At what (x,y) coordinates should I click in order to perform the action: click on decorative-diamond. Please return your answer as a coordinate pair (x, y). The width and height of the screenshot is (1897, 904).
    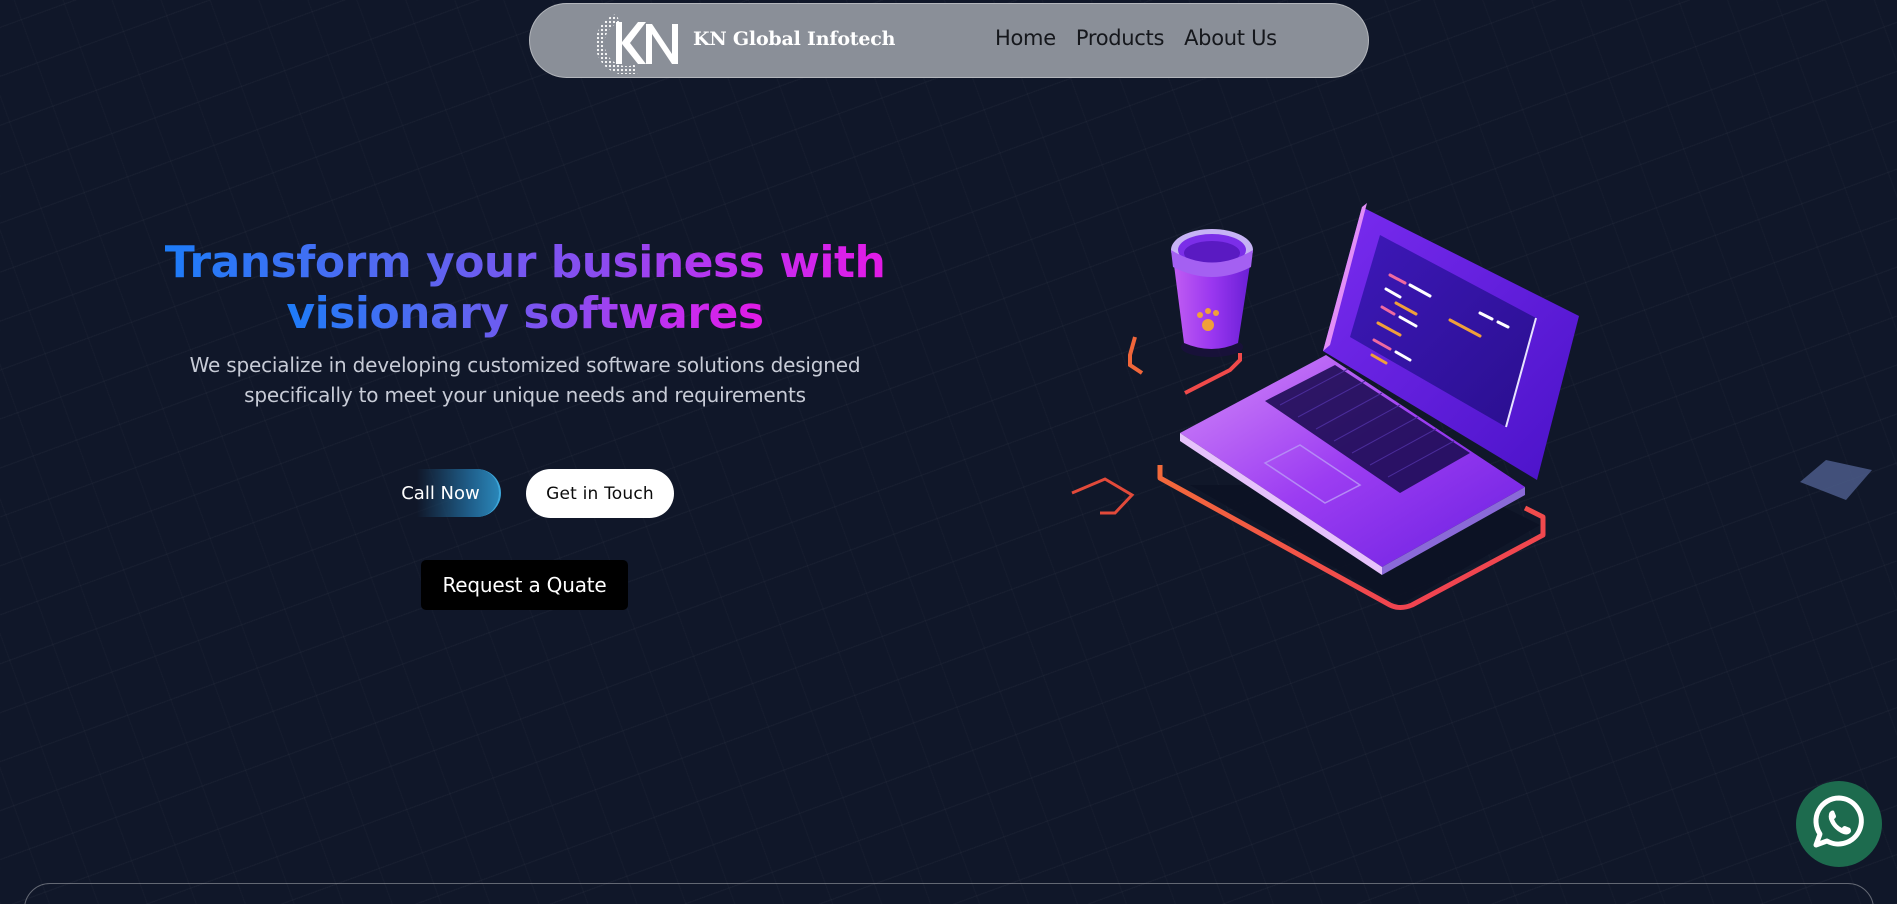
    Looking at the image, I should click on (1836, 482).